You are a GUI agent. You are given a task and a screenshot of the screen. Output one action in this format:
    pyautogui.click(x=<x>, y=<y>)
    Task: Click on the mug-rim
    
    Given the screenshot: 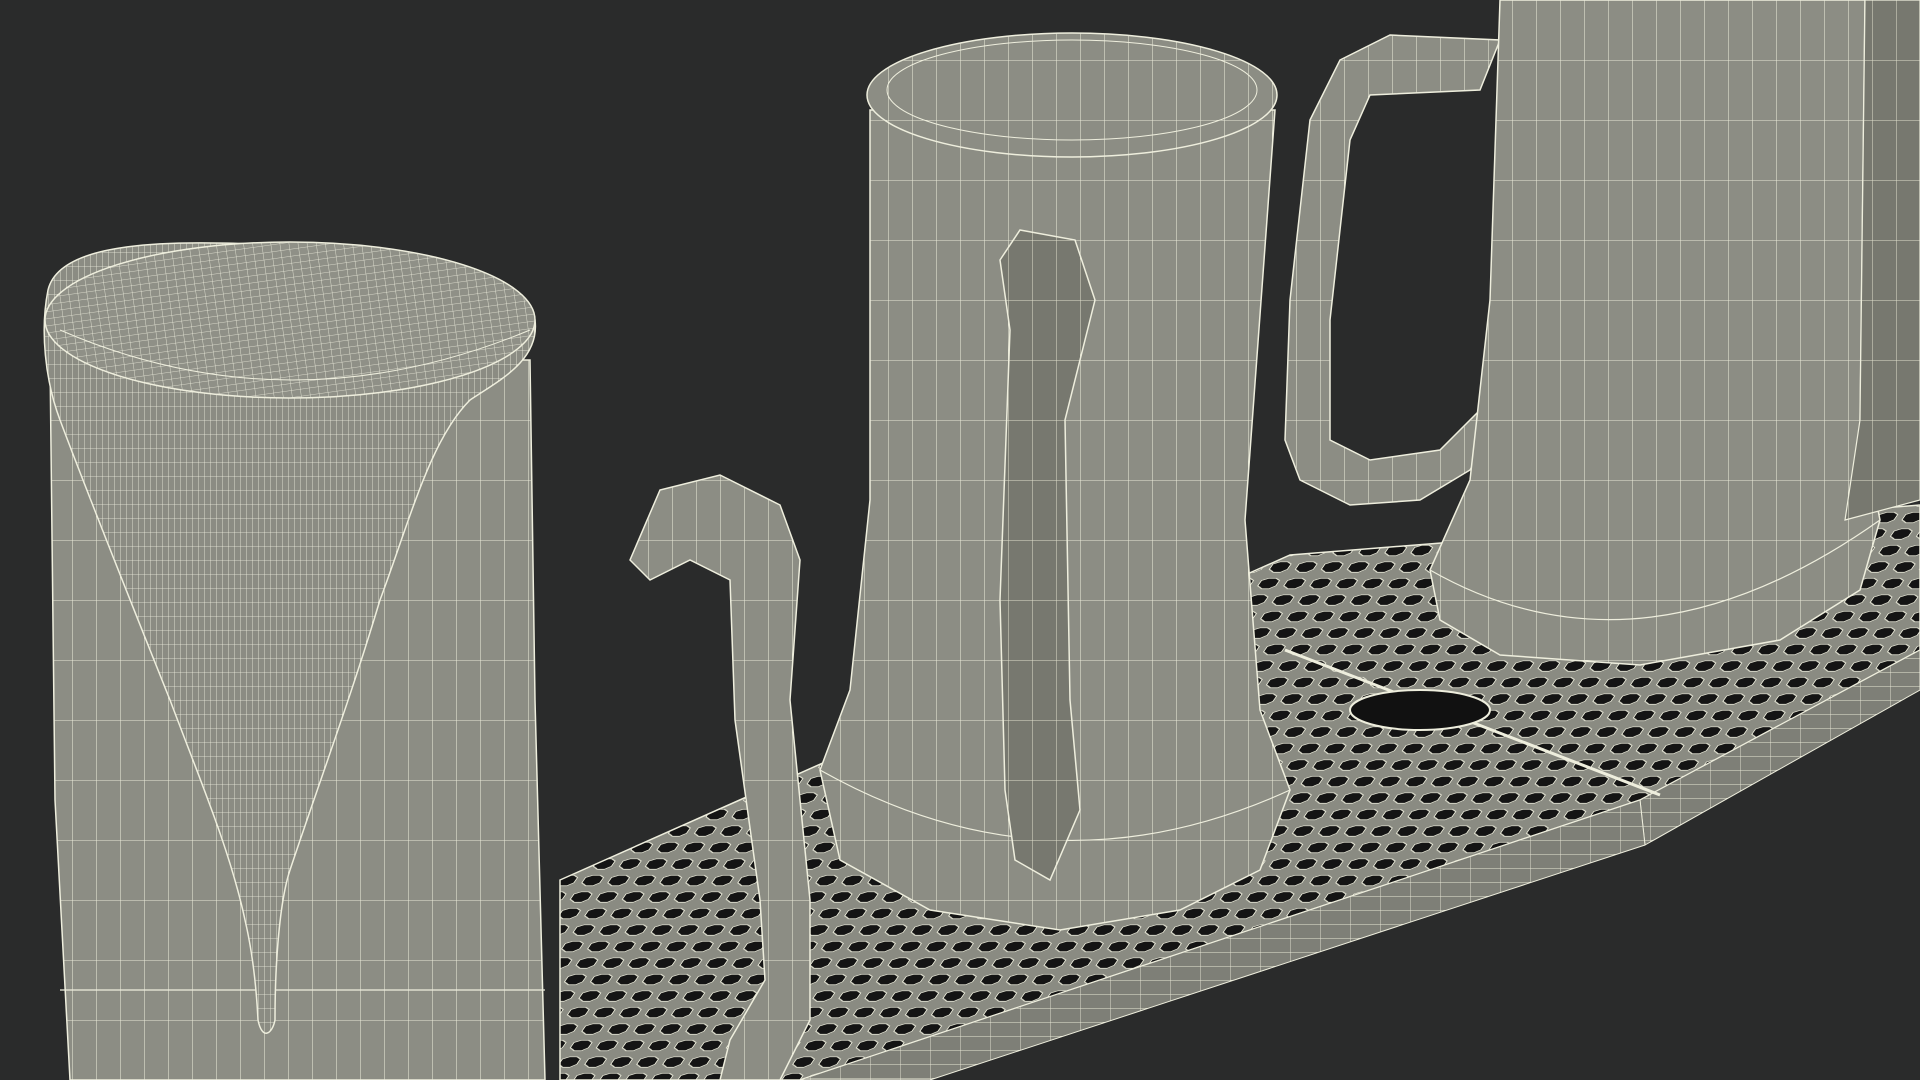 What is the action you would take?
    pyautogui.click(x=1072, y=95)
    